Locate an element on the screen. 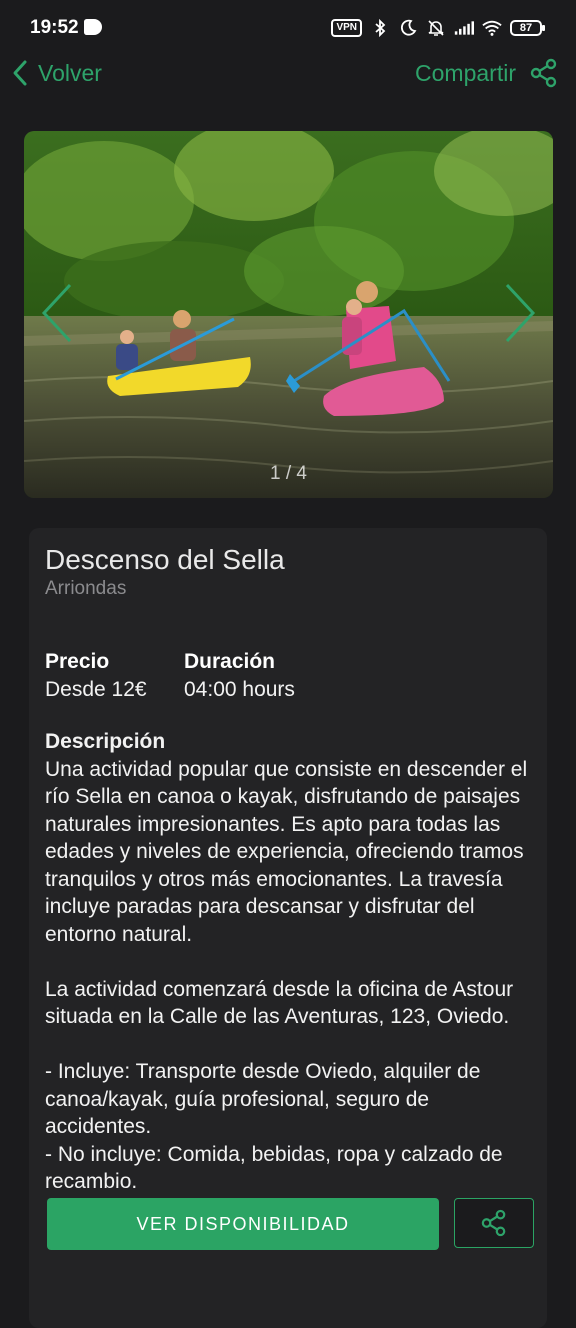  bell-off-icon is located at coordinates (436, 28).